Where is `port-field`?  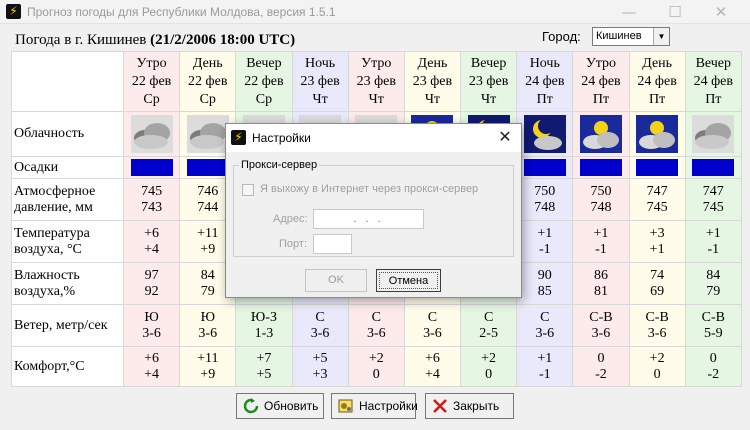 port-field is located at coordinates (332, 244).